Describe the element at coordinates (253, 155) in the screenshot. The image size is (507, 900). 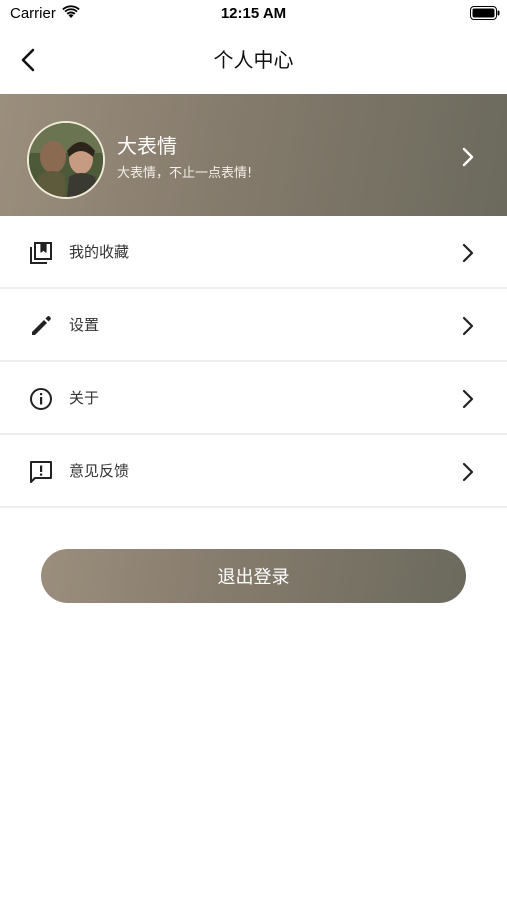
I see `profile-card: 大表情 大表情，不止一点表情!` at that location.